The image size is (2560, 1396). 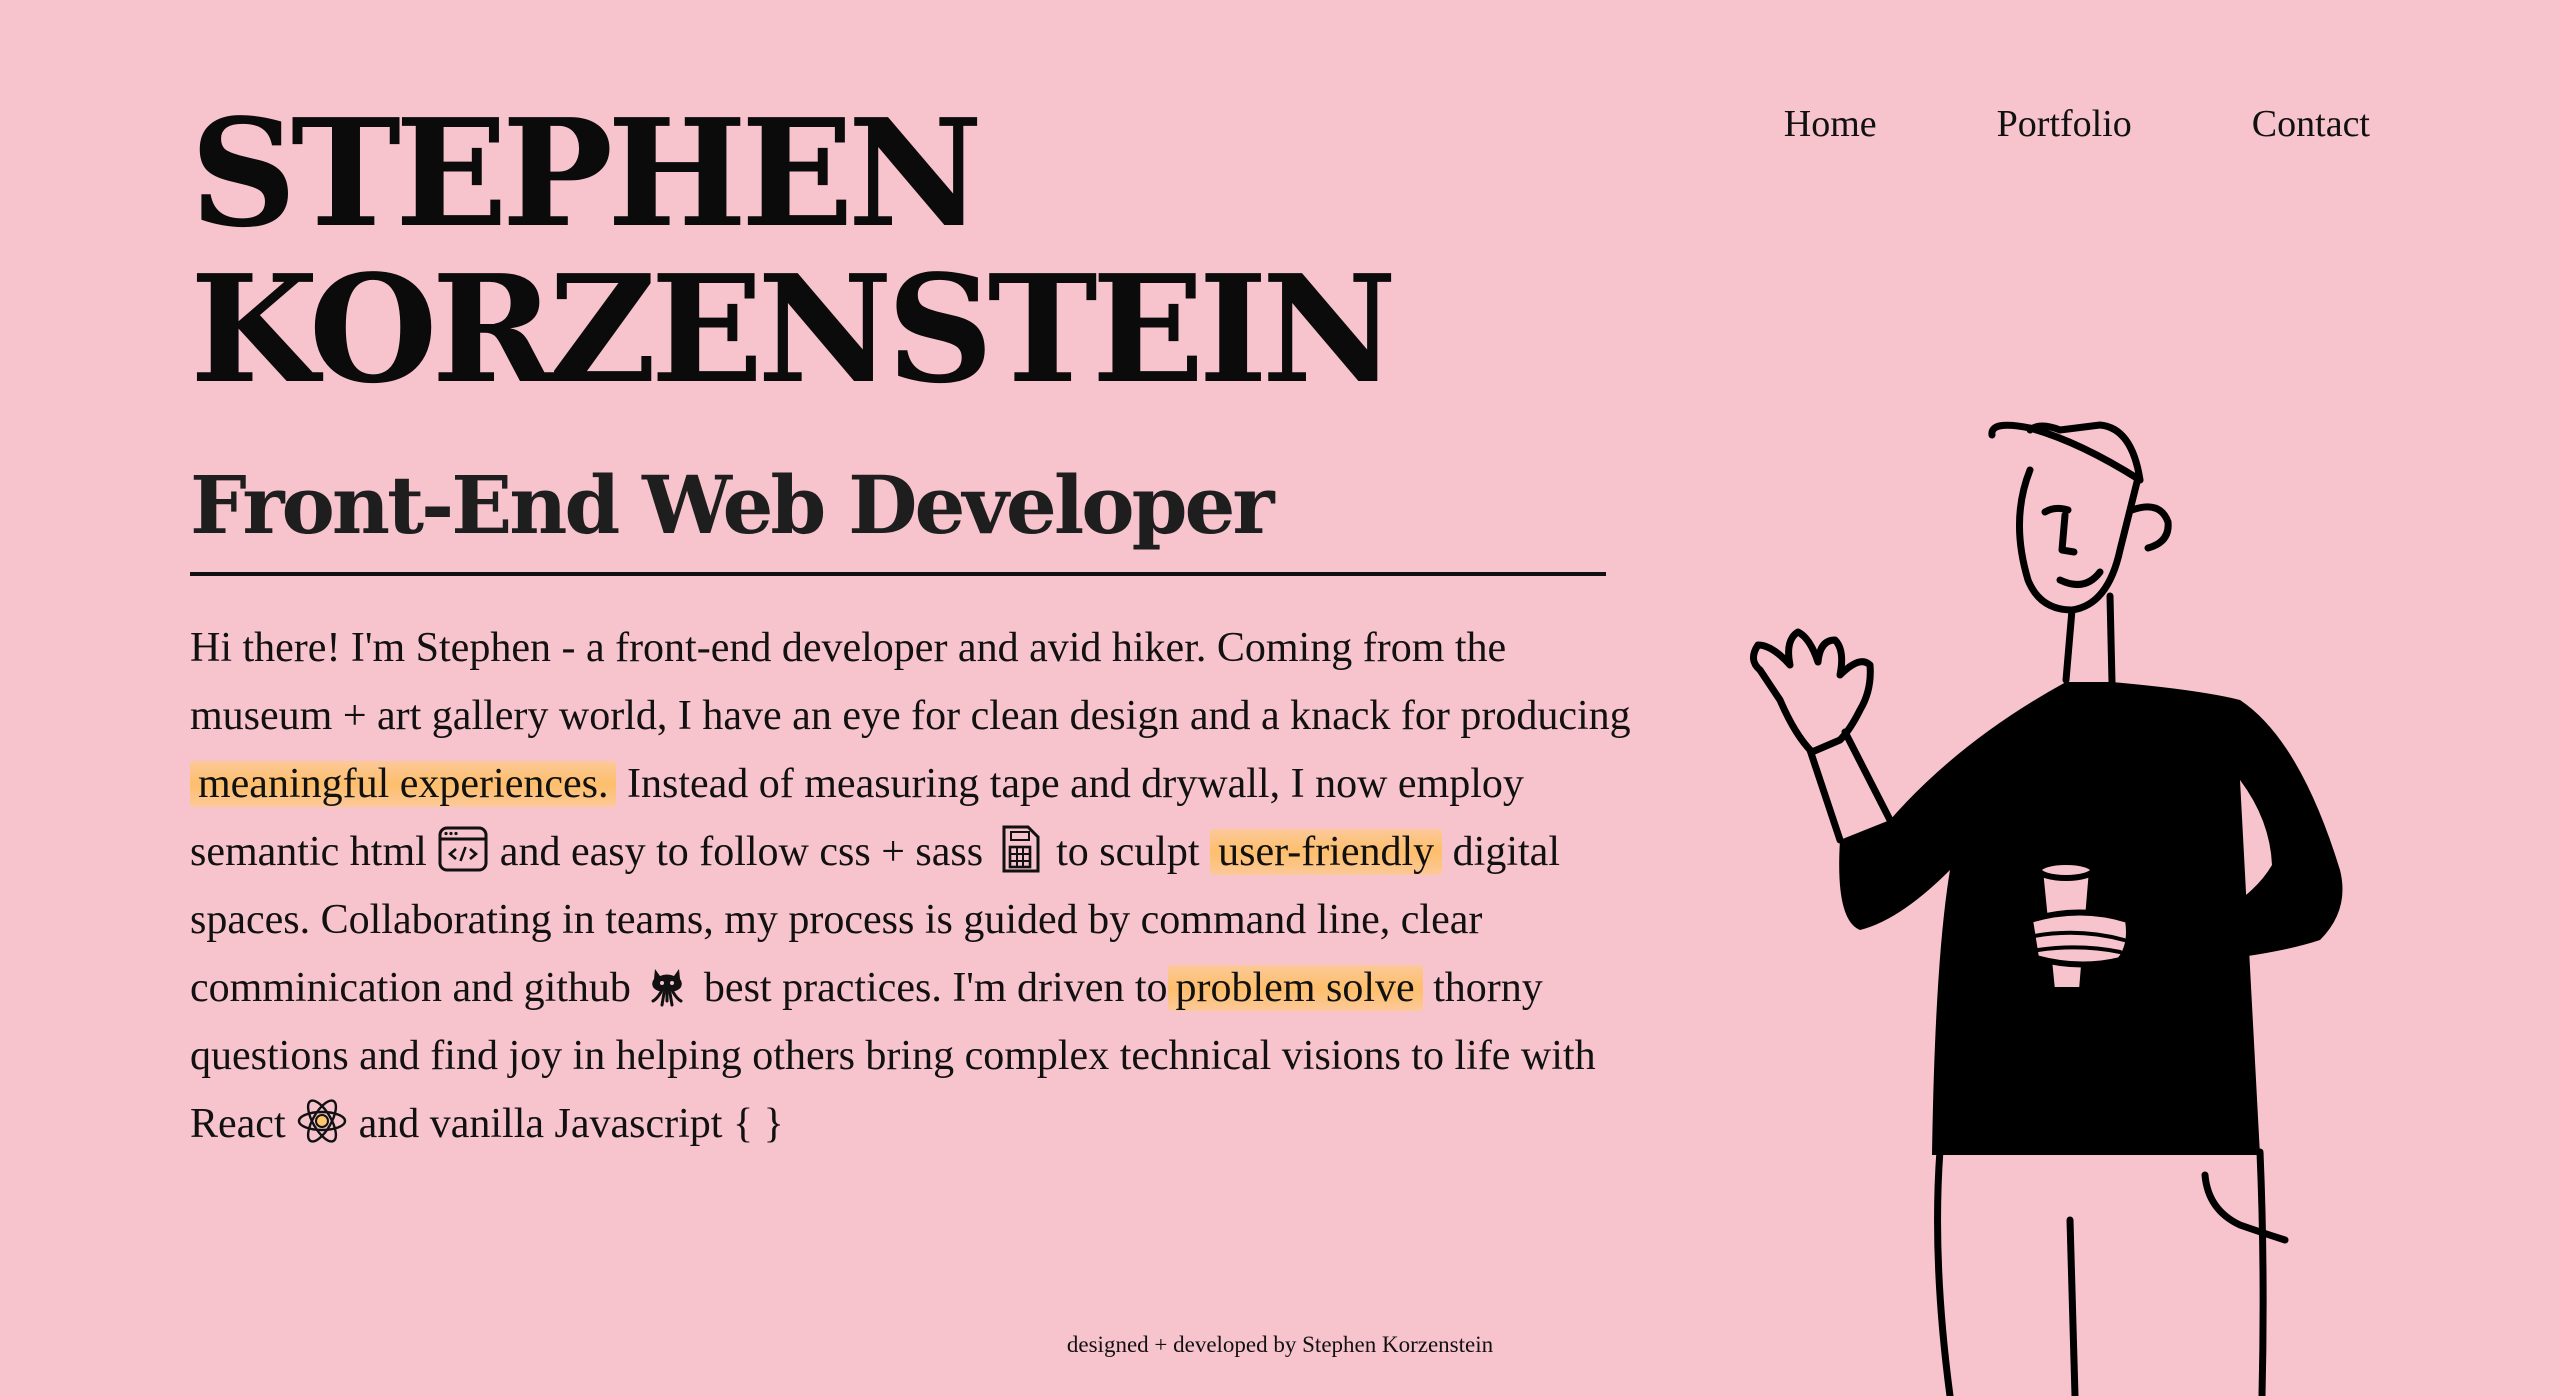 I want to click on site-title: STEPHEN KORZENSTEIN, so click(x=793, y=251).